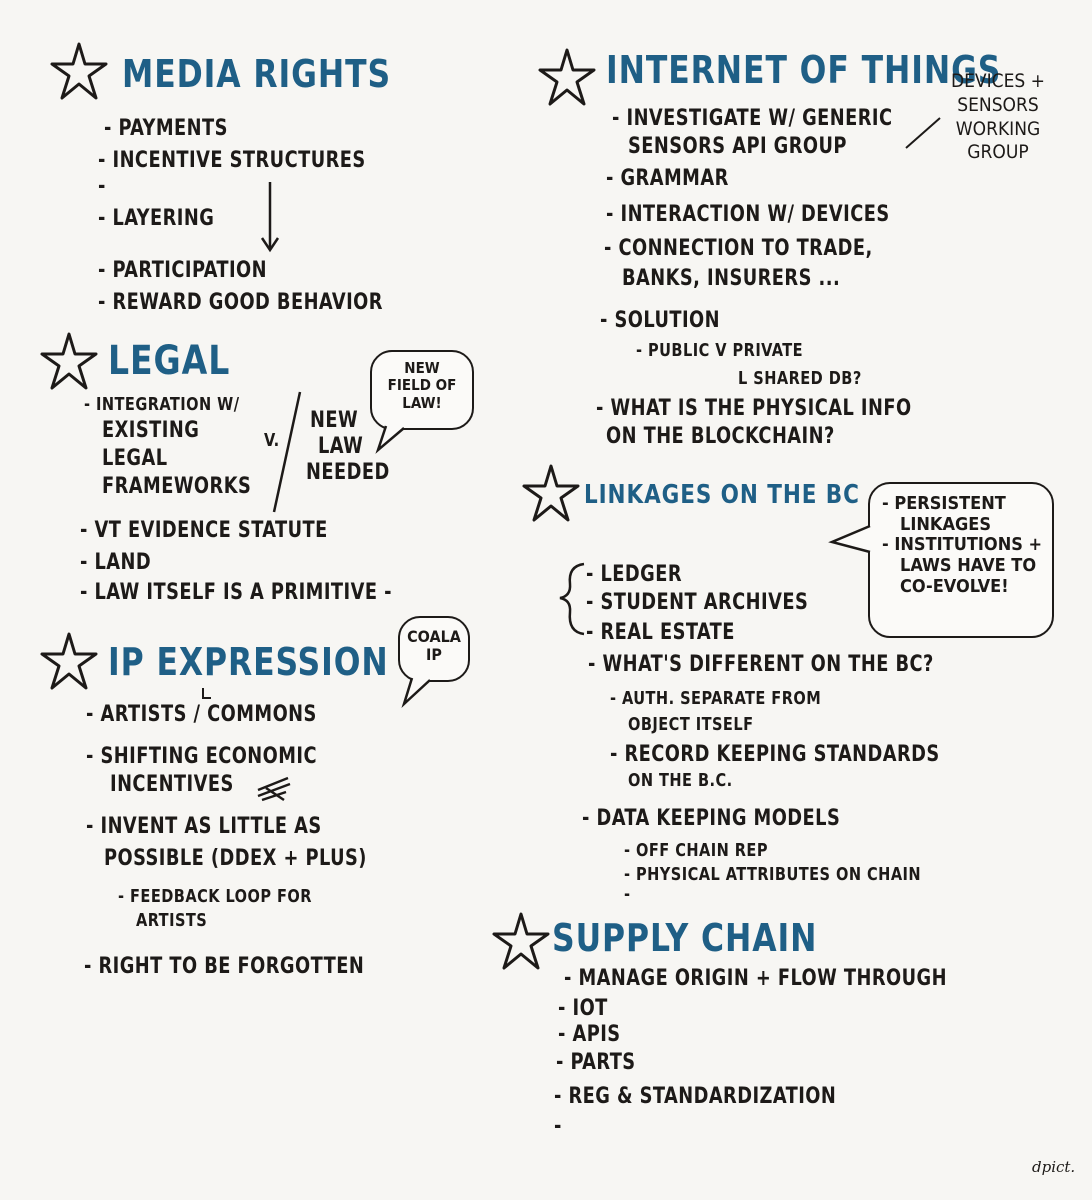  I want to click on linkages-item: - STUDENT ARCHIVES, so click(697, 602).